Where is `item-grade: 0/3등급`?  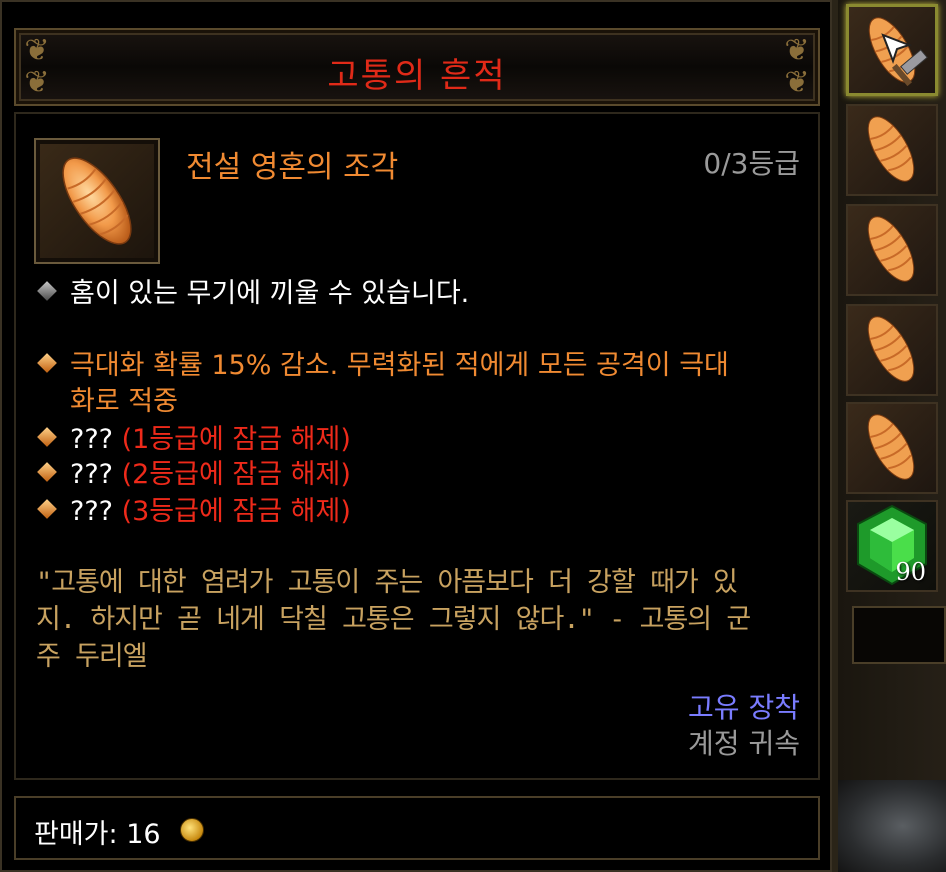
item-grade: 0/3등급 is located at coordinates (751, 163).